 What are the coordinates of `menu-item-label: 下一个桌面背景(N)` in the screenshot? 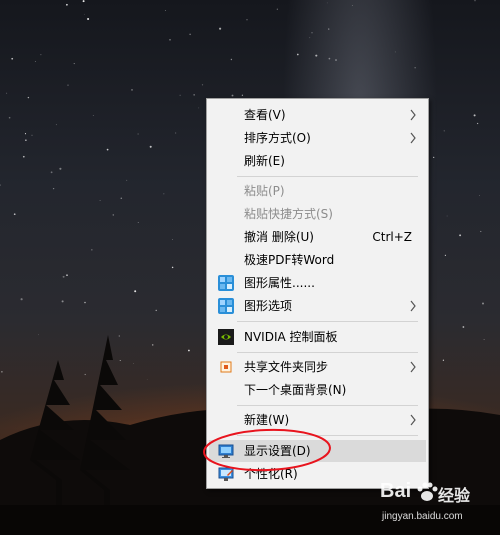 It's located at (295, 390).